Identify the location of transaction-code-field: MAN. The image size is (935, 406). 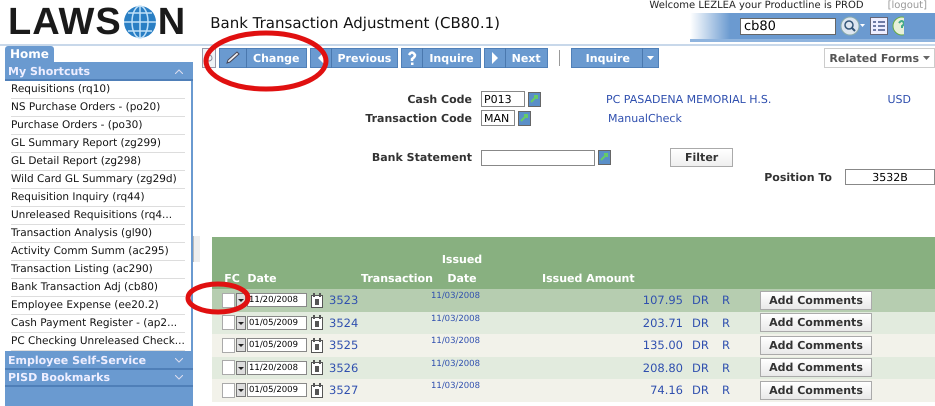
(498, 118).